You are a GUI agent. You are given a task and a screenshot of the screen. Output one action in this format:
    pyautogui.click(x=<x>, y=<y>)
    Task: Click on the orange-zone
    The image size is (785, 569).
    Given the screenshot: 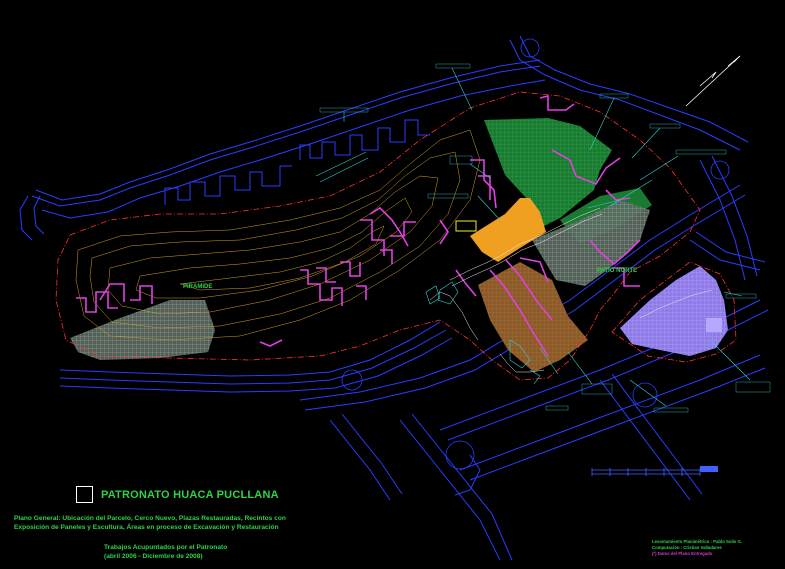 What is the action you would take?
    pyautogui.click(x=500, y=230)
    